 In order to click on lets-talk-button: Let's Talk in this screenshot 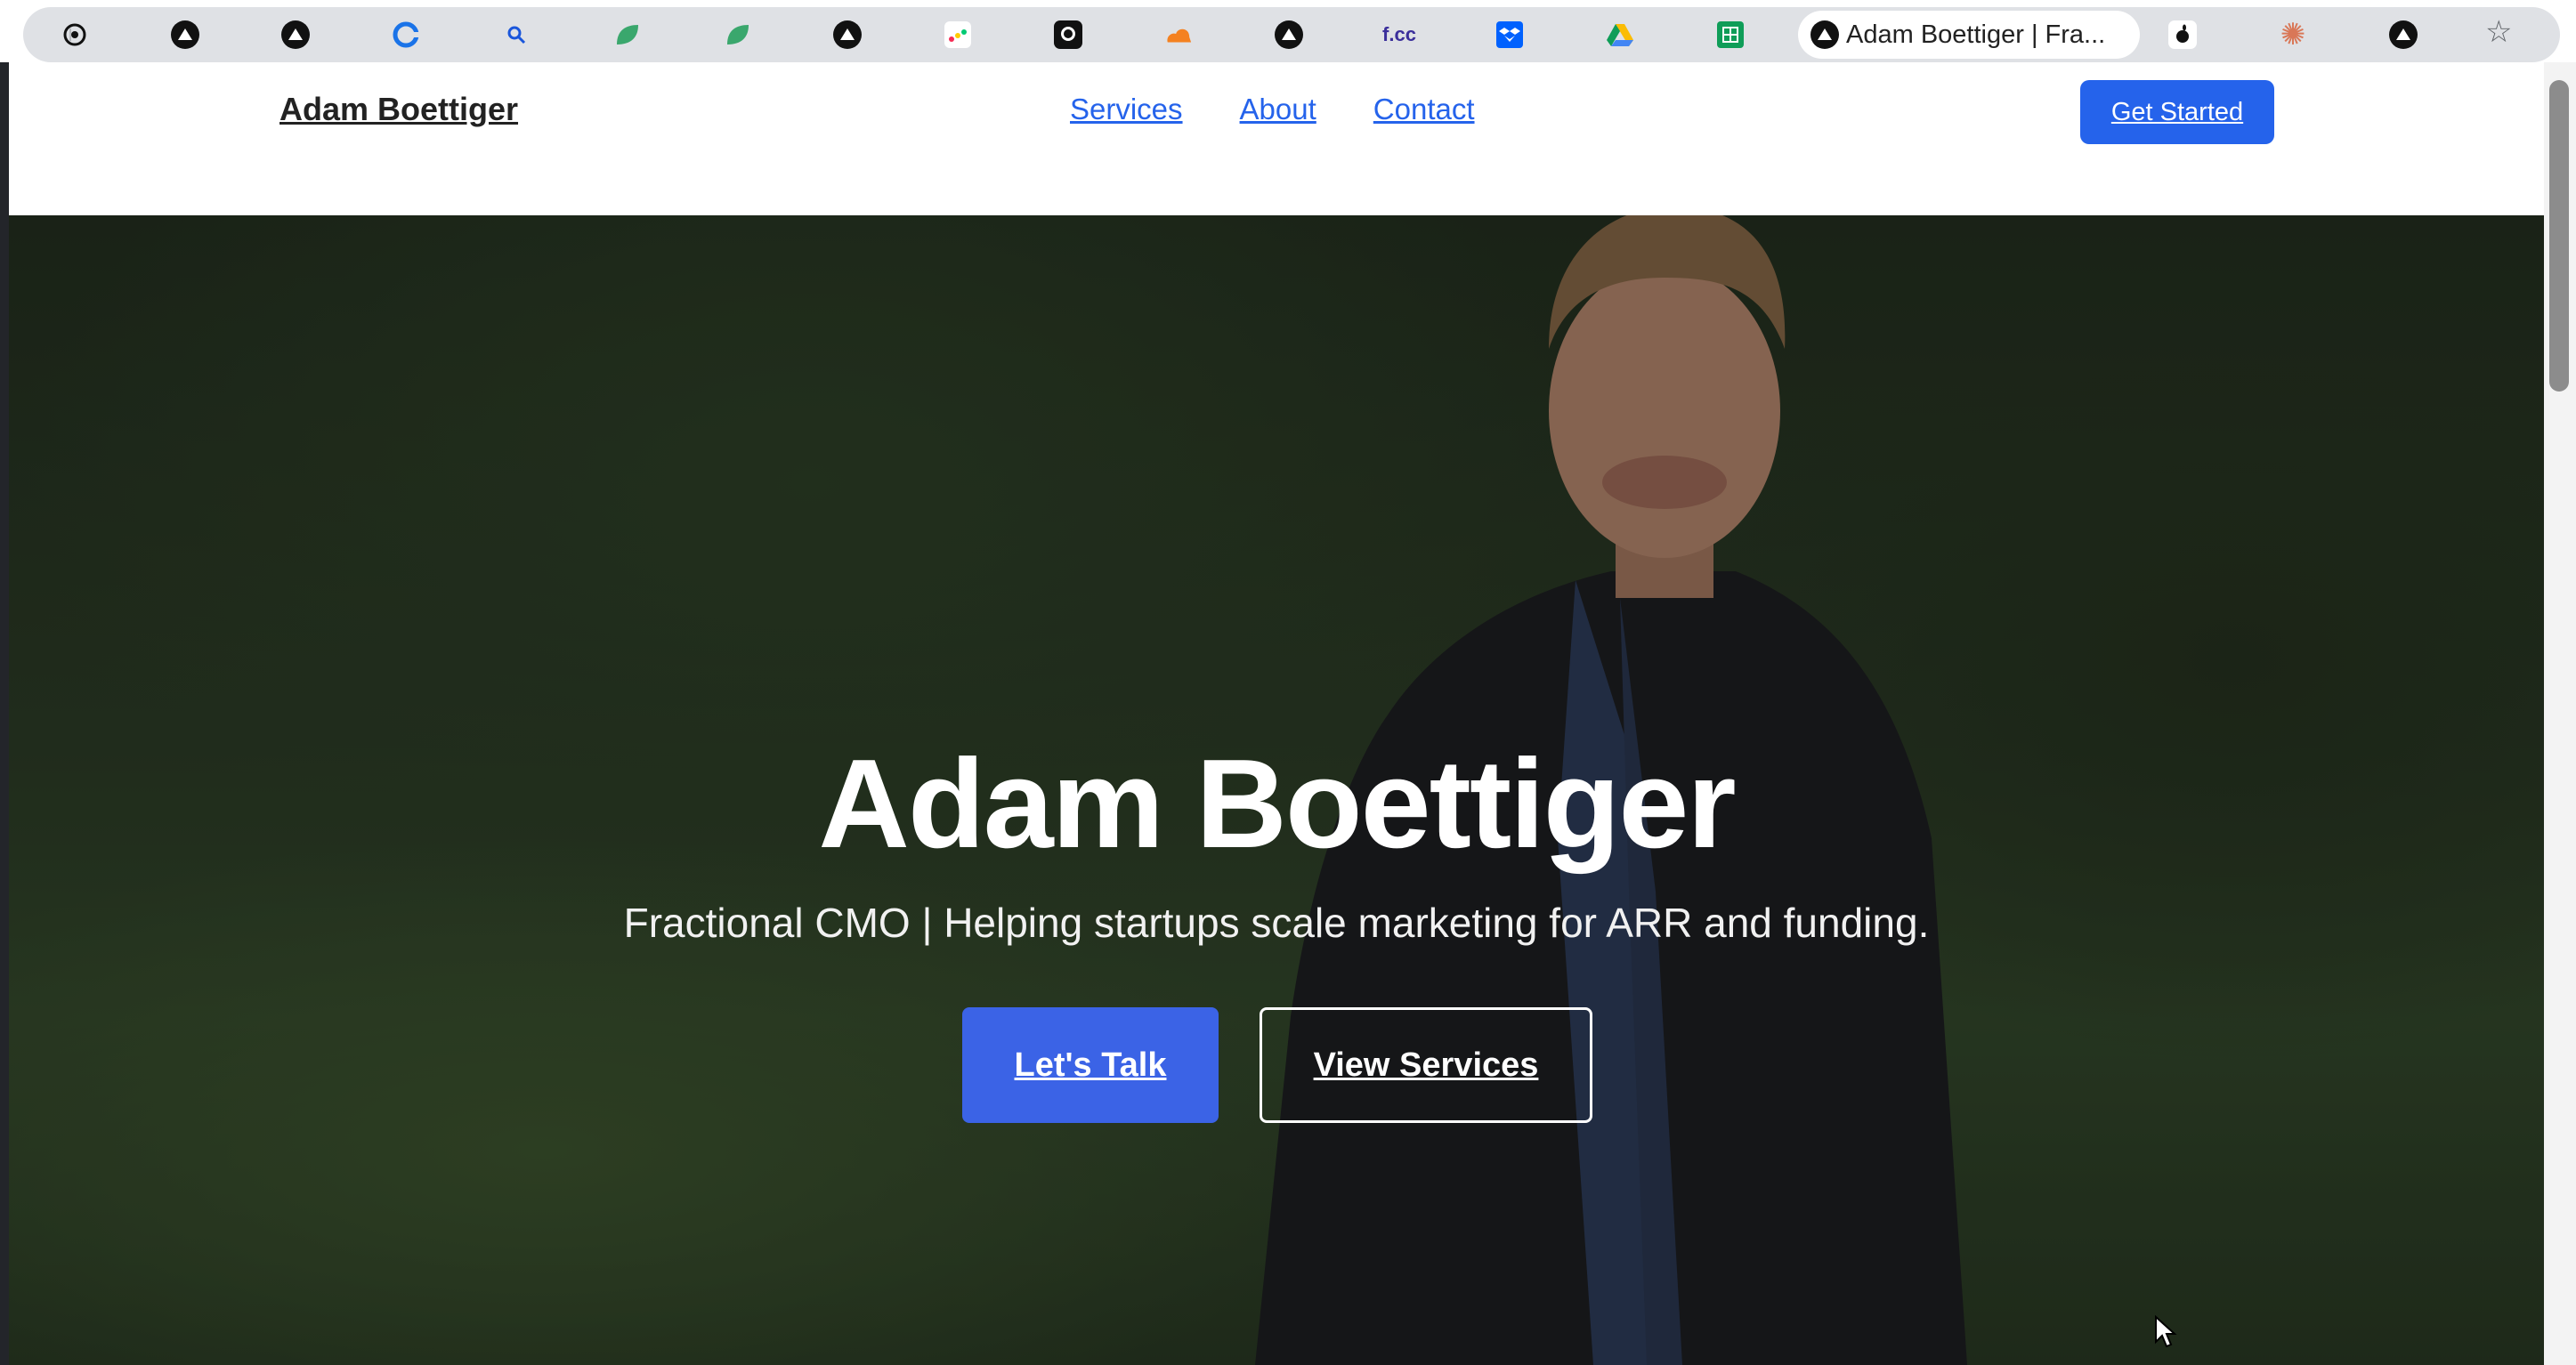, I will do `click(1090, 1065)`.